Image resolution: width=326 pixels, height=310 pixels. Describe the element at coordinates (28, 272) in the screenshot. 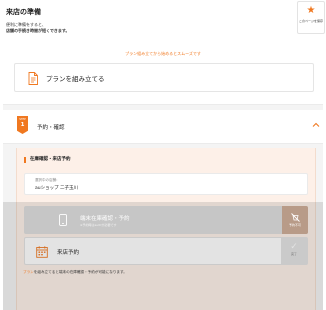

I see `plan-link: プラン` at that location.